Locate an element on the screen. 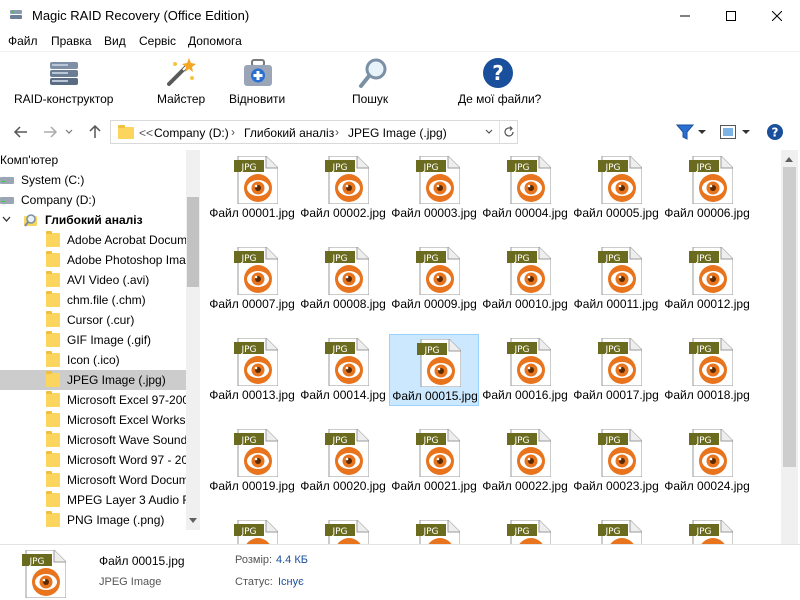 This screenshot has width=800, height=600. file-tile: JPG Файл 00013.jpg is located at coordinates (252, 370).